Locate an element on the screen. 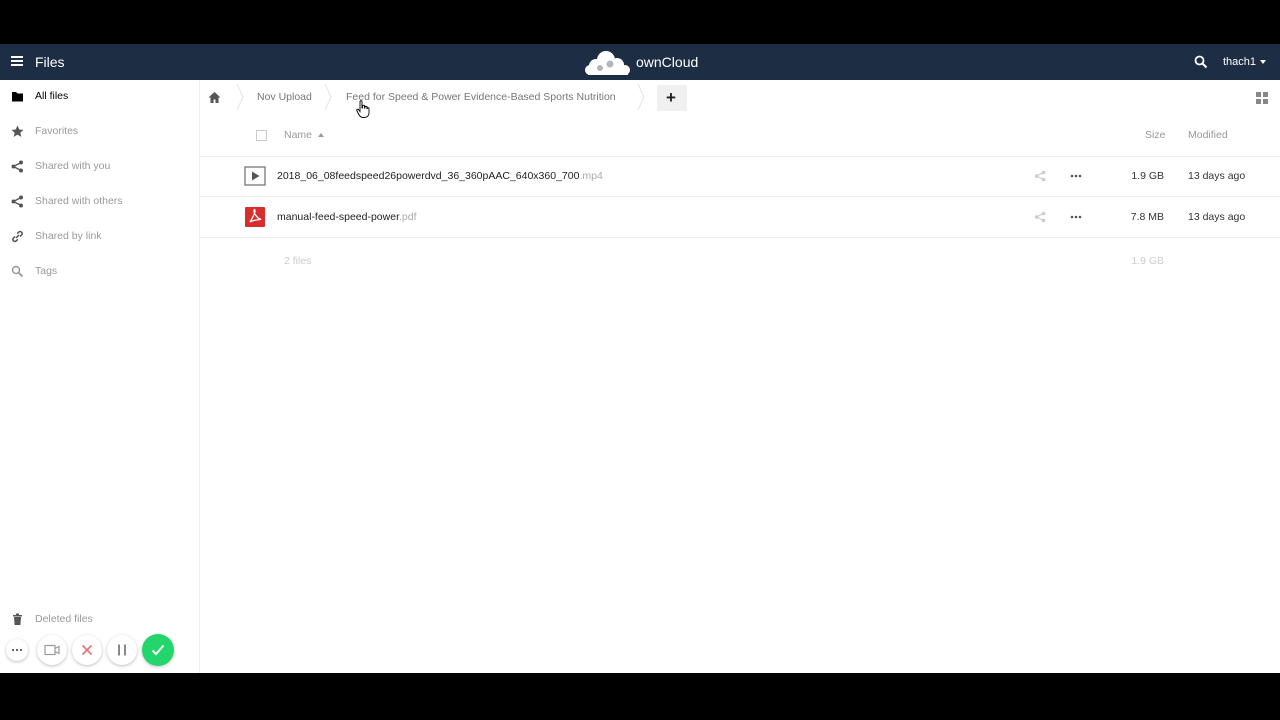 This screenshot has width=1280, height=720. sort-ascending-icon is located at coordinates (321, 135).